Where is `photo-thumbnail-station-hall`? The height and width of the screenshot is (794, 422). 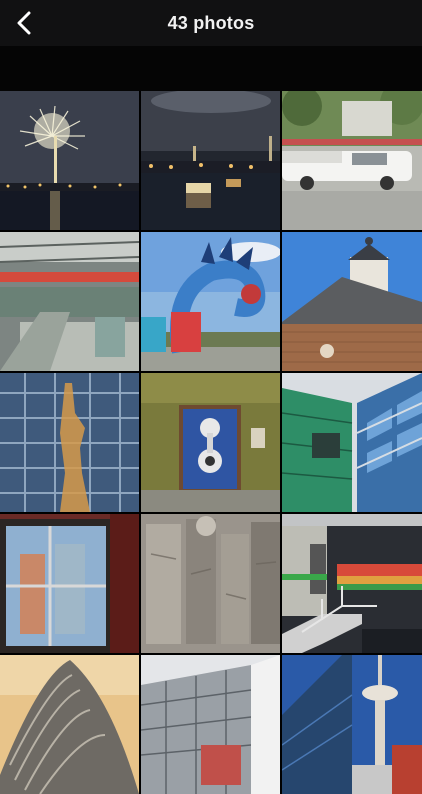
photo-thumbnail-station-hall is located at coordinates (69, 301).